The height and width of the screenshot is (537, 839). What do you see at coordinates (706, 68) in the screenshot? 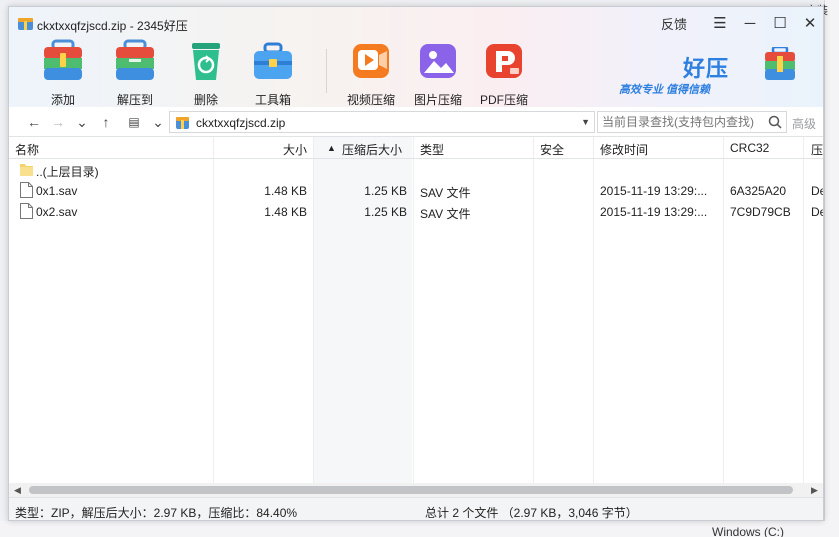
I see `brand-name: 好压` at bounding box center [706, 68].